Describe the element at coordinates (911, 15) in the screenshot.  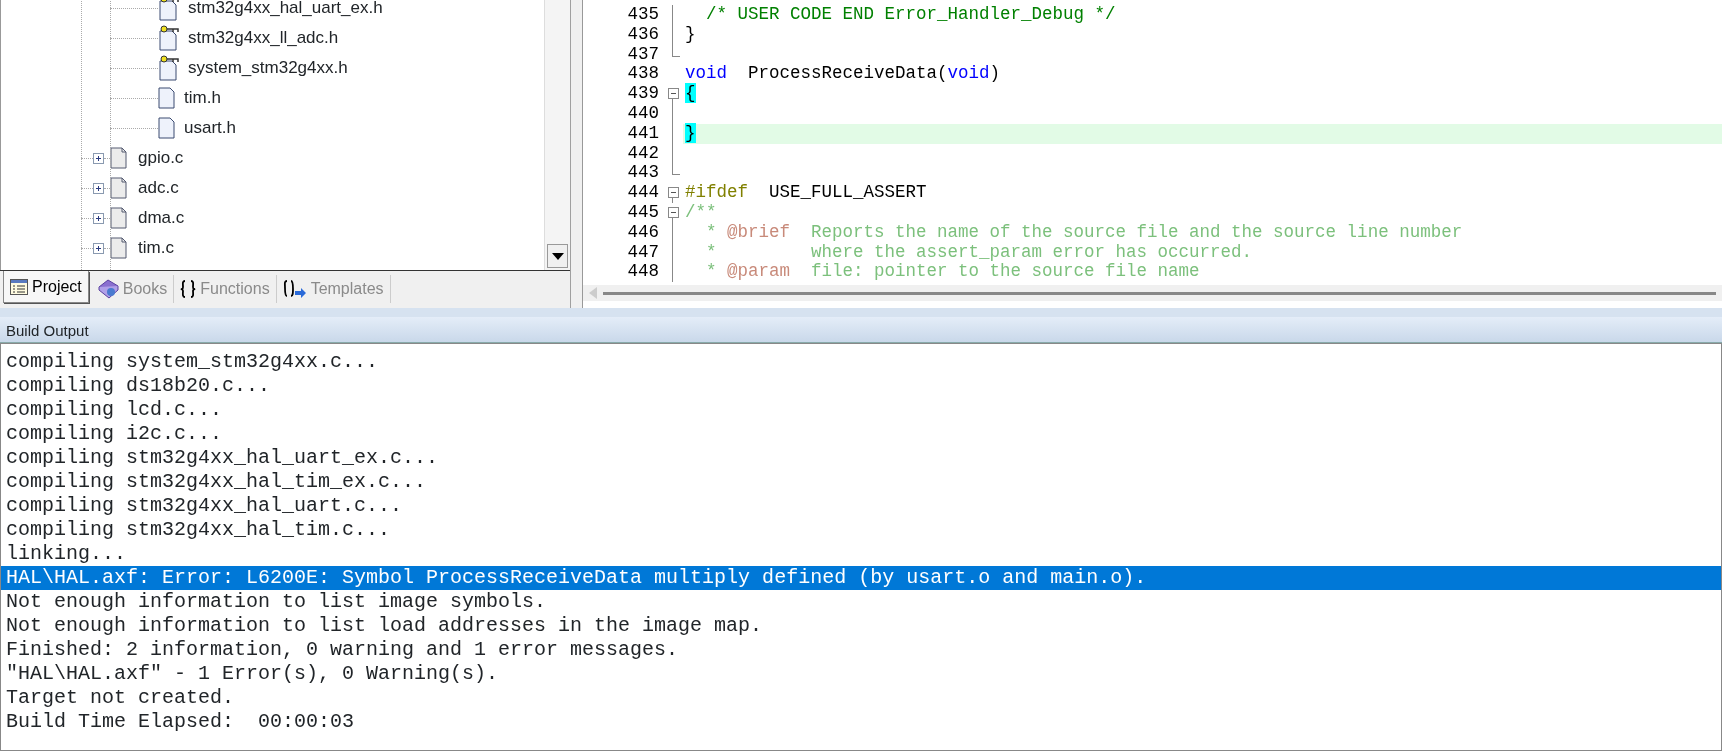
I see `code-line: /* USER CODE END Error_Handler_Debug */` at that location.